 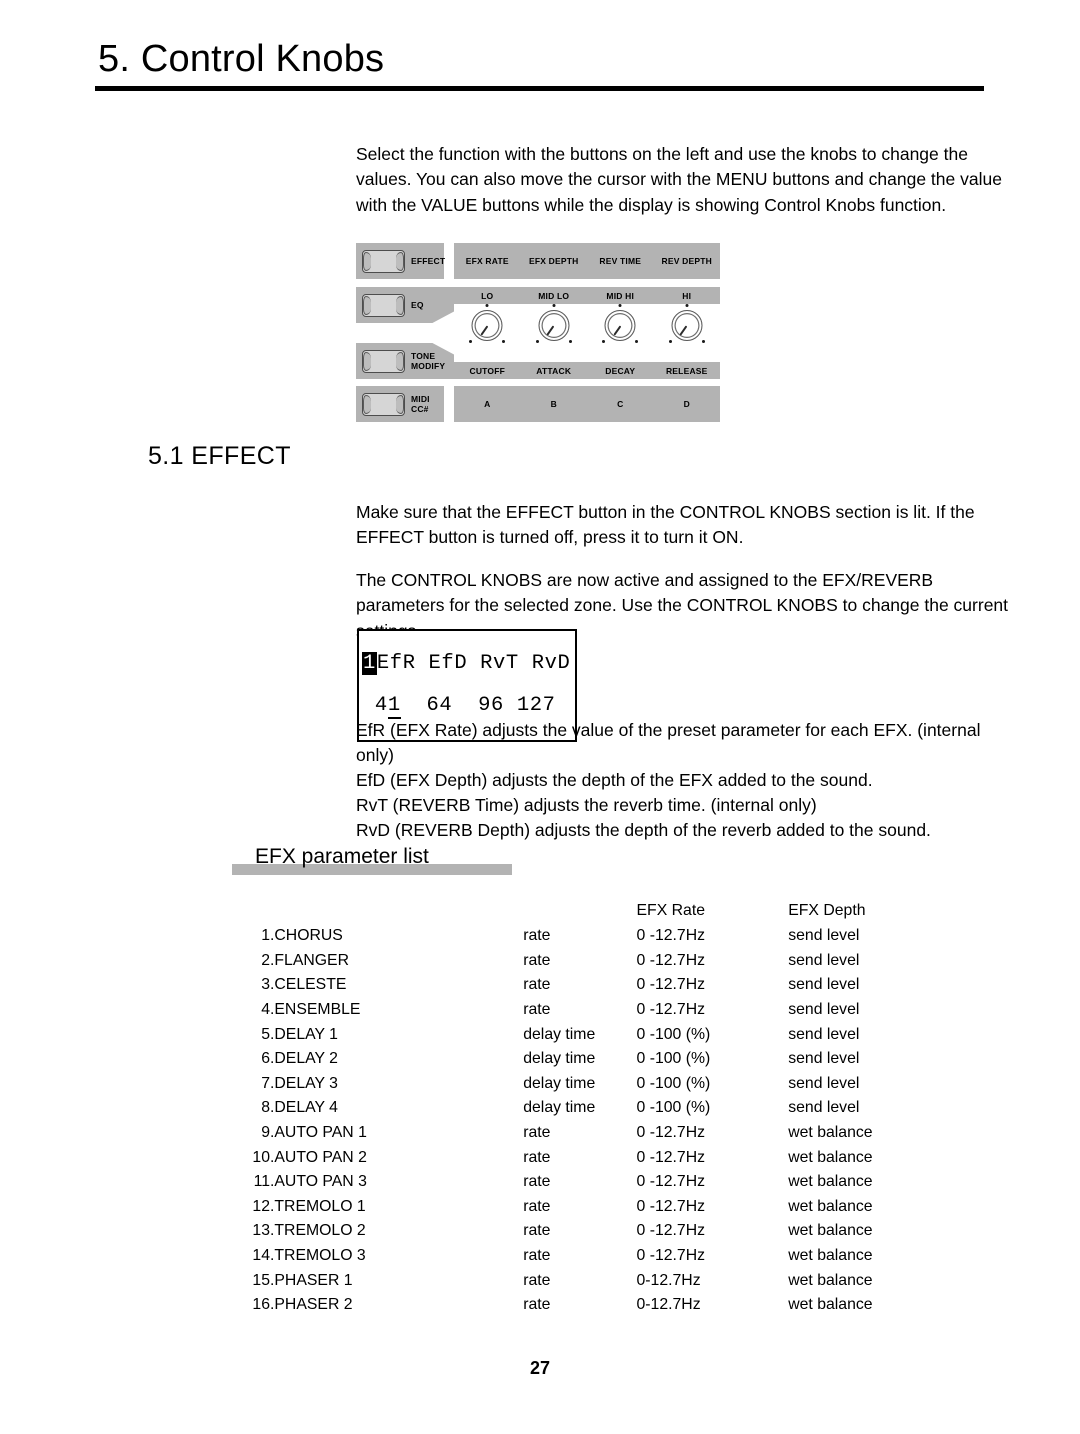 I want to click on row-name: FLANGER, so click(x=312, y=960).